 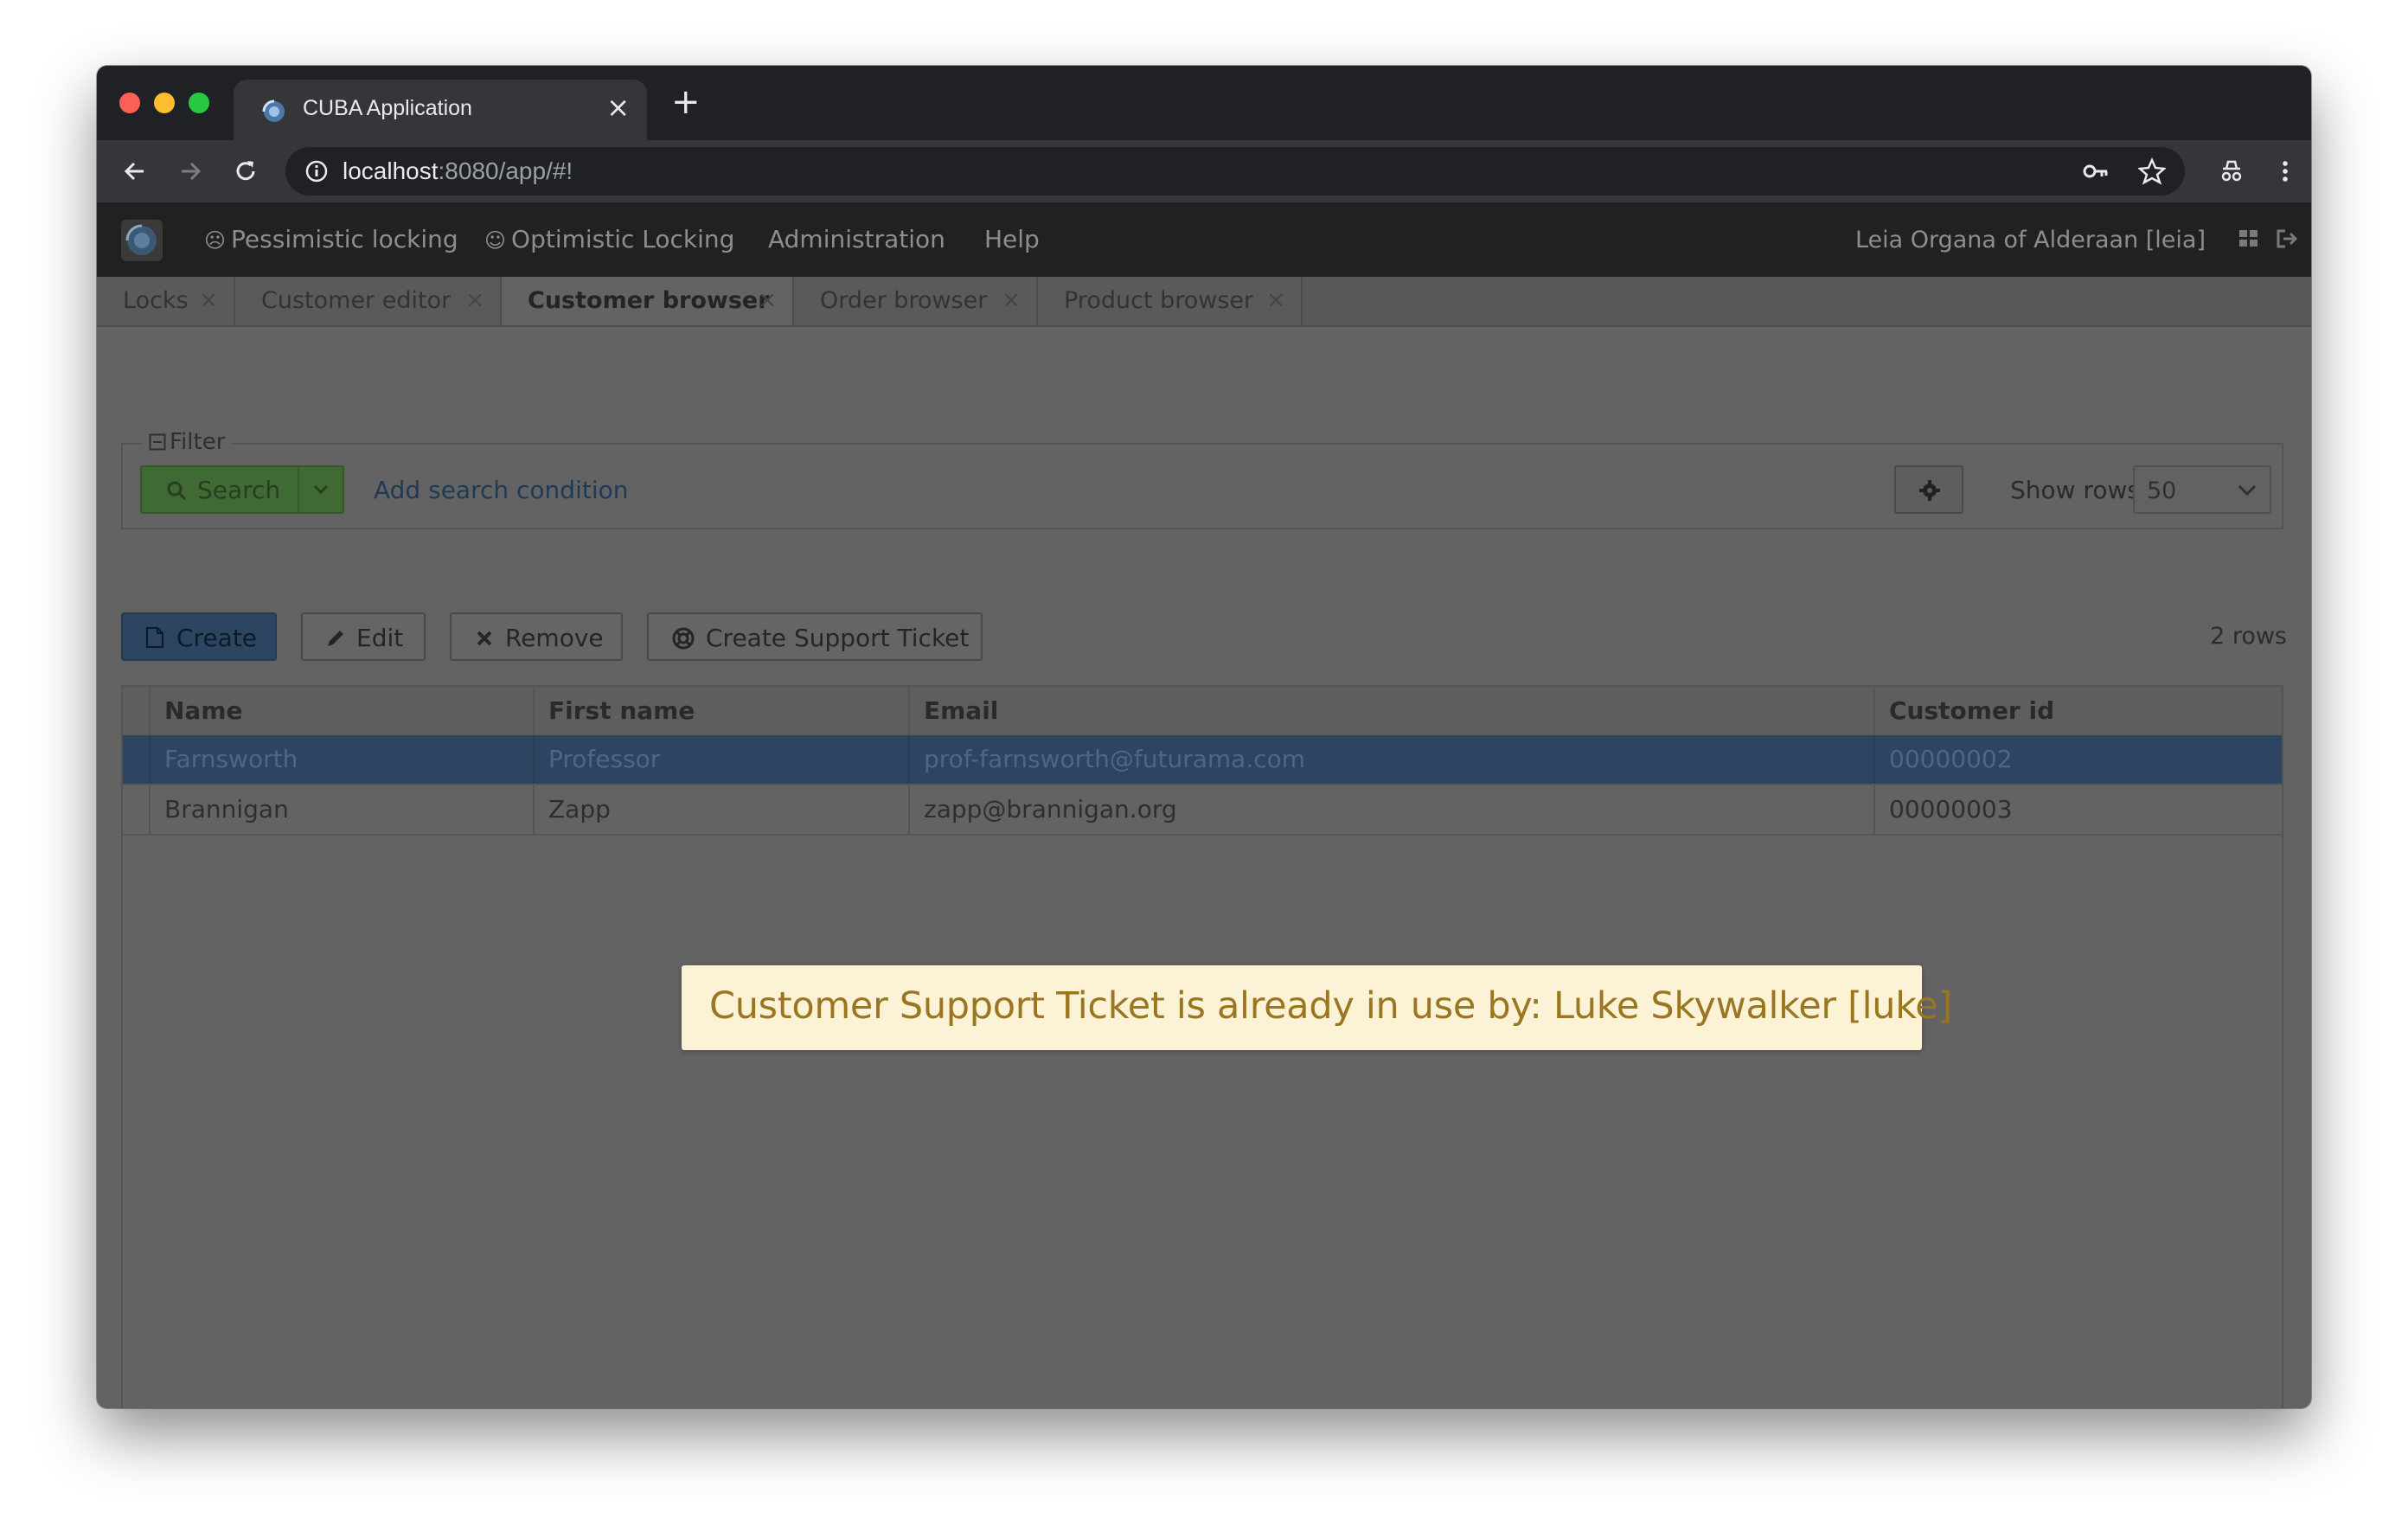 What do you see at coordinates (154, 638) in the screenshot?
I see `file-icon` at bounding box center [154, 638].